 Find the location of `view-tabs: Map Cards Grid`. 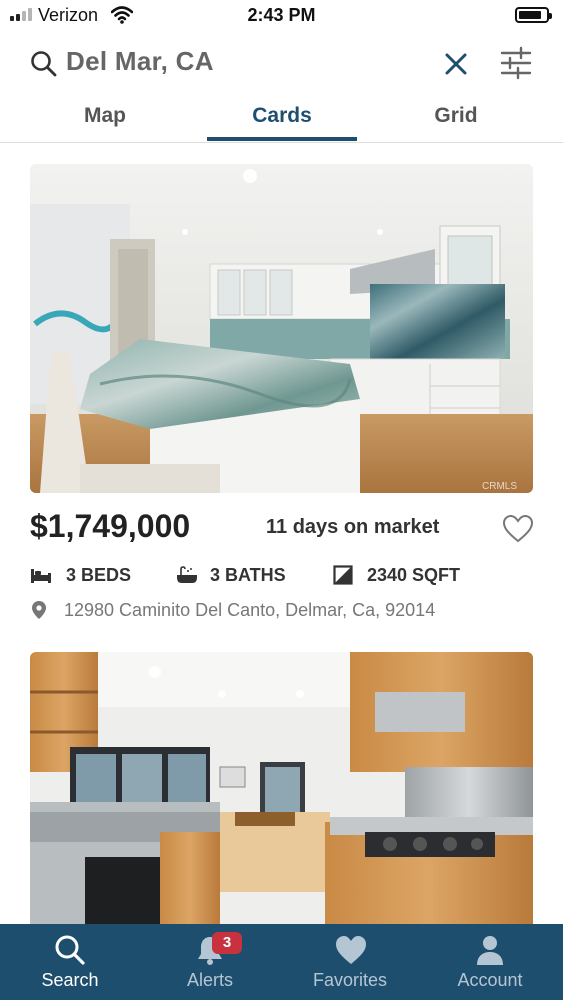

view-tabs: Map Cards Grid is located at coordinates (281, 119).